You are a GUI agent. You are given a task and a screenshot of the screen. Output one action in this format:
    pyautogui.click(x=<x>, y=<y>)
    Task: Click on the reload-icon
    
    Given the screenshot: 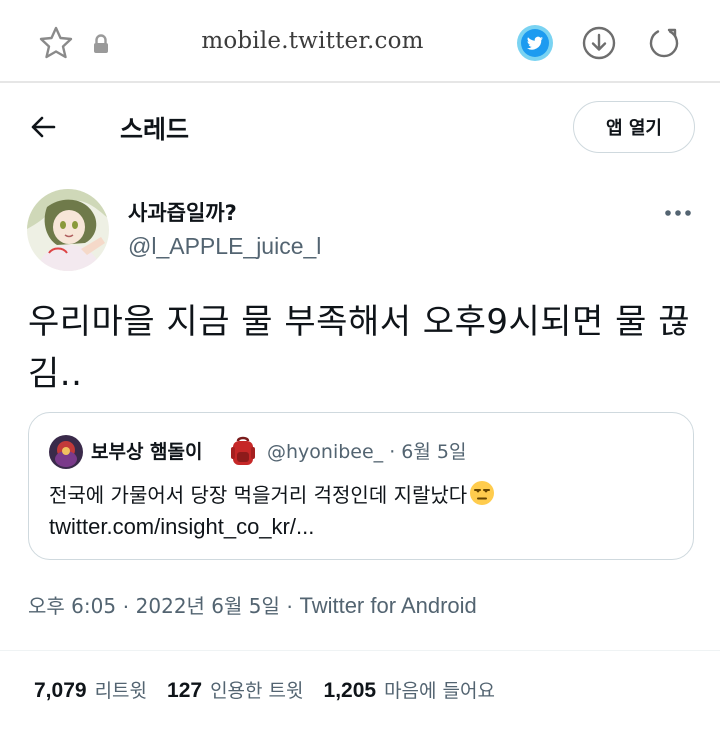 What is the action you would take?
    pyautogui.click(x=664, y=43)
    